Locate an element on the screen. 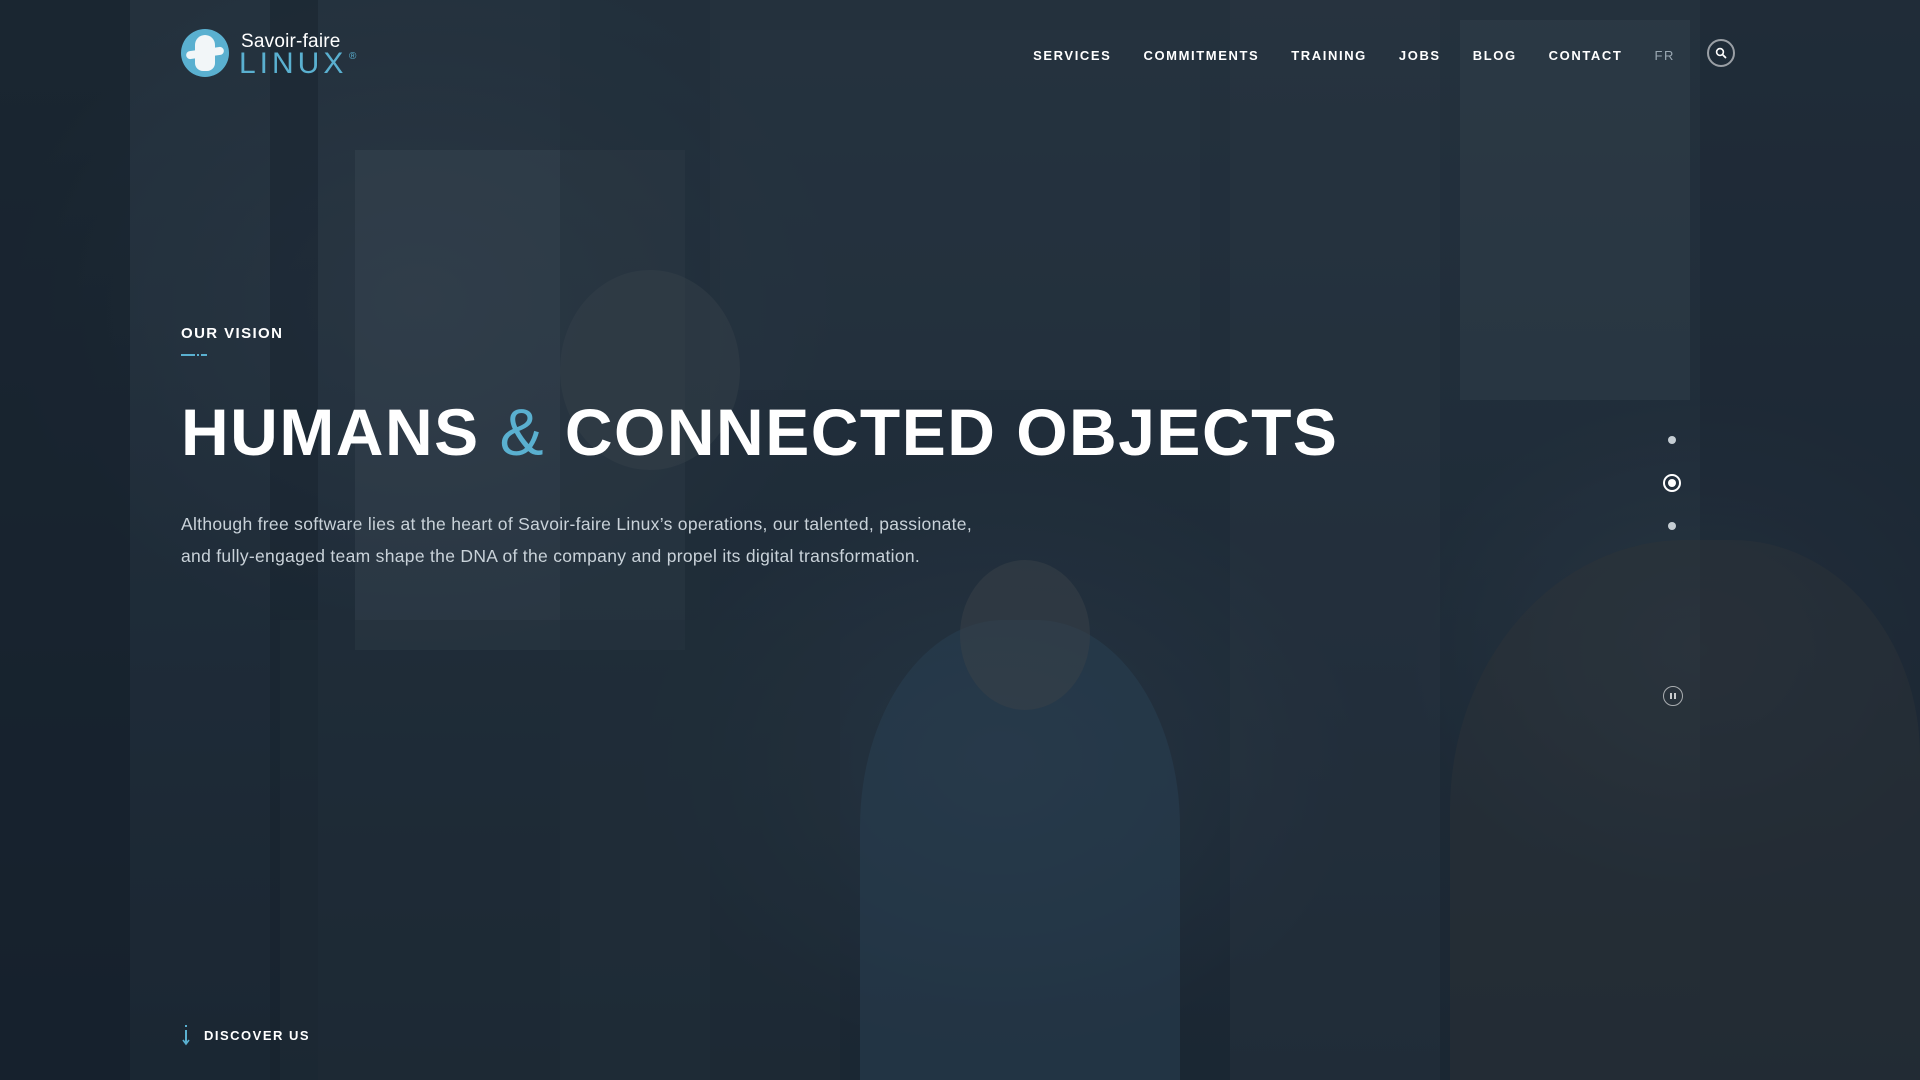  language-switch-fr: FR is located at coordinates (1664, 55).